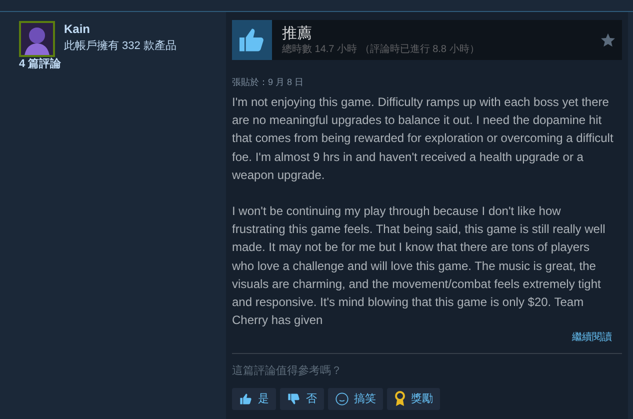  Describe the element at coordinates (342, 399) in the screenshot. I see `smiley-icon` at that location.